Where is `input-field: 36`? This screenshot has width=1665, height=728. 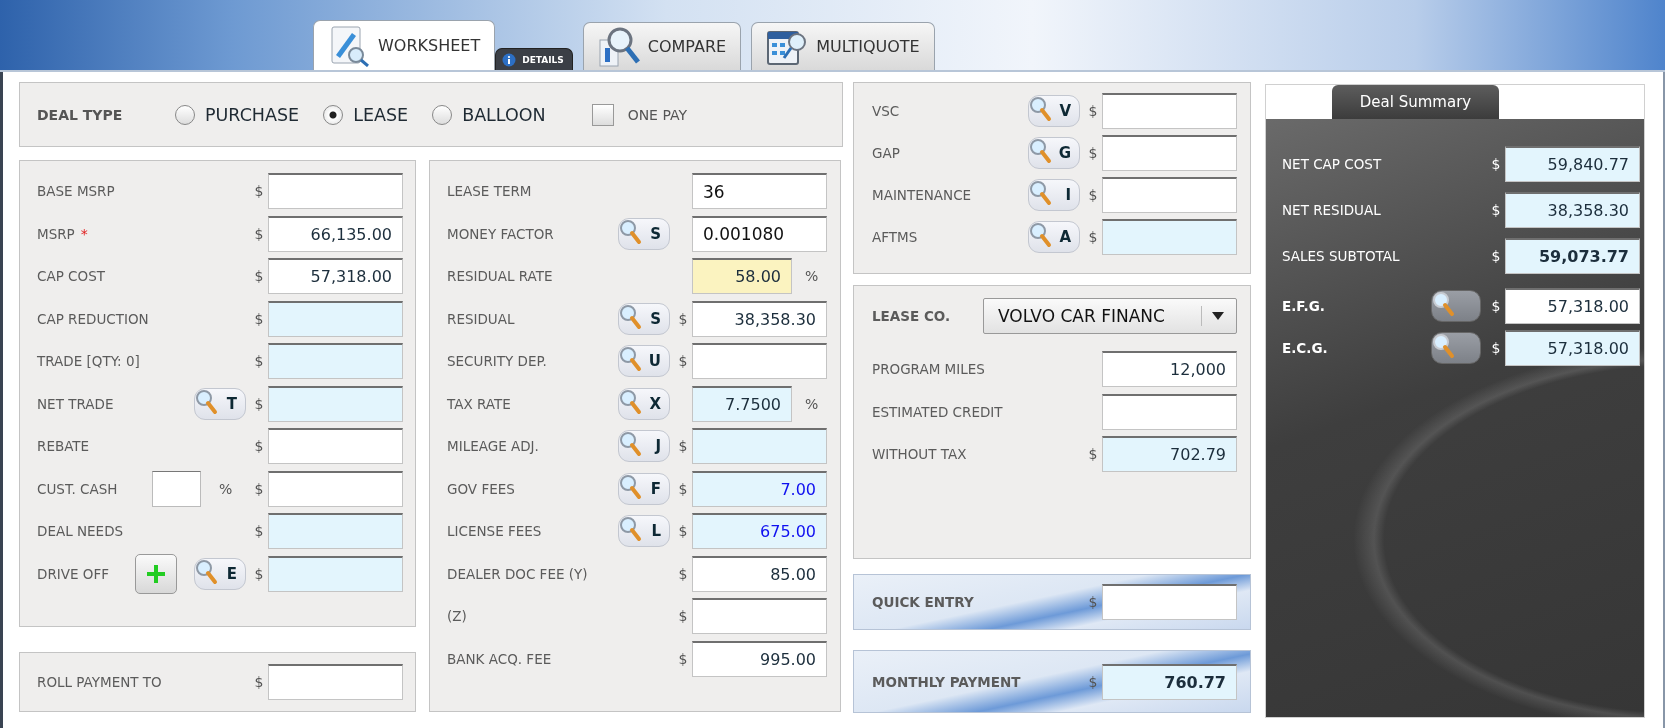
input-field: 36 is located at coordinates (759, 191).